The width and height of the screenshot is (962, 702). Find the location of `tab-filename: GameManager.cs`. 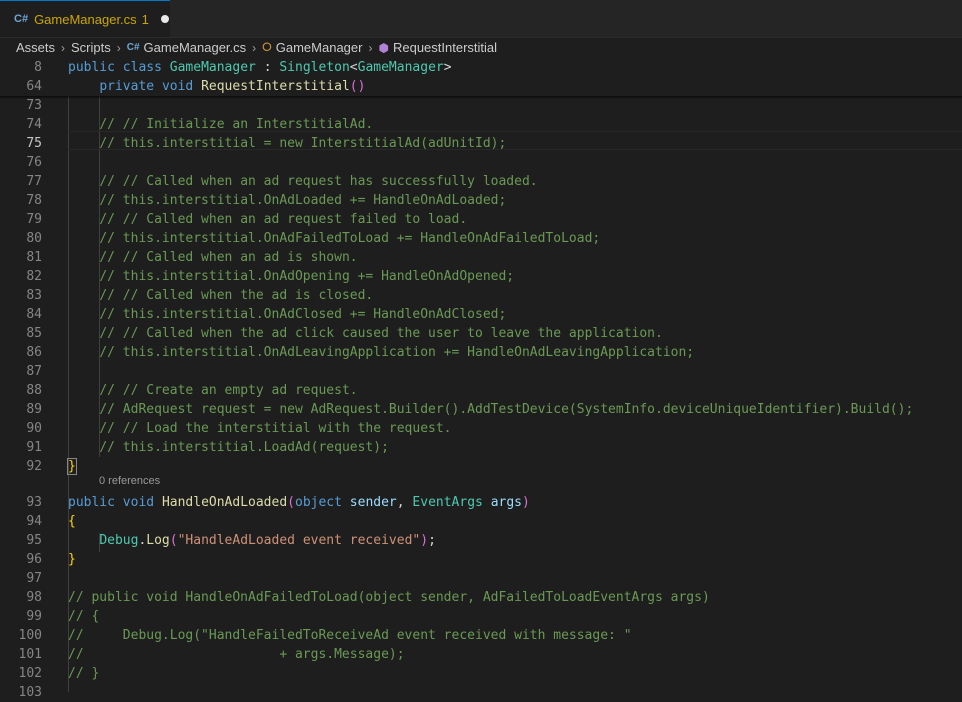

tab-filename: GameManager.cs is located at coordinates (85, 19).